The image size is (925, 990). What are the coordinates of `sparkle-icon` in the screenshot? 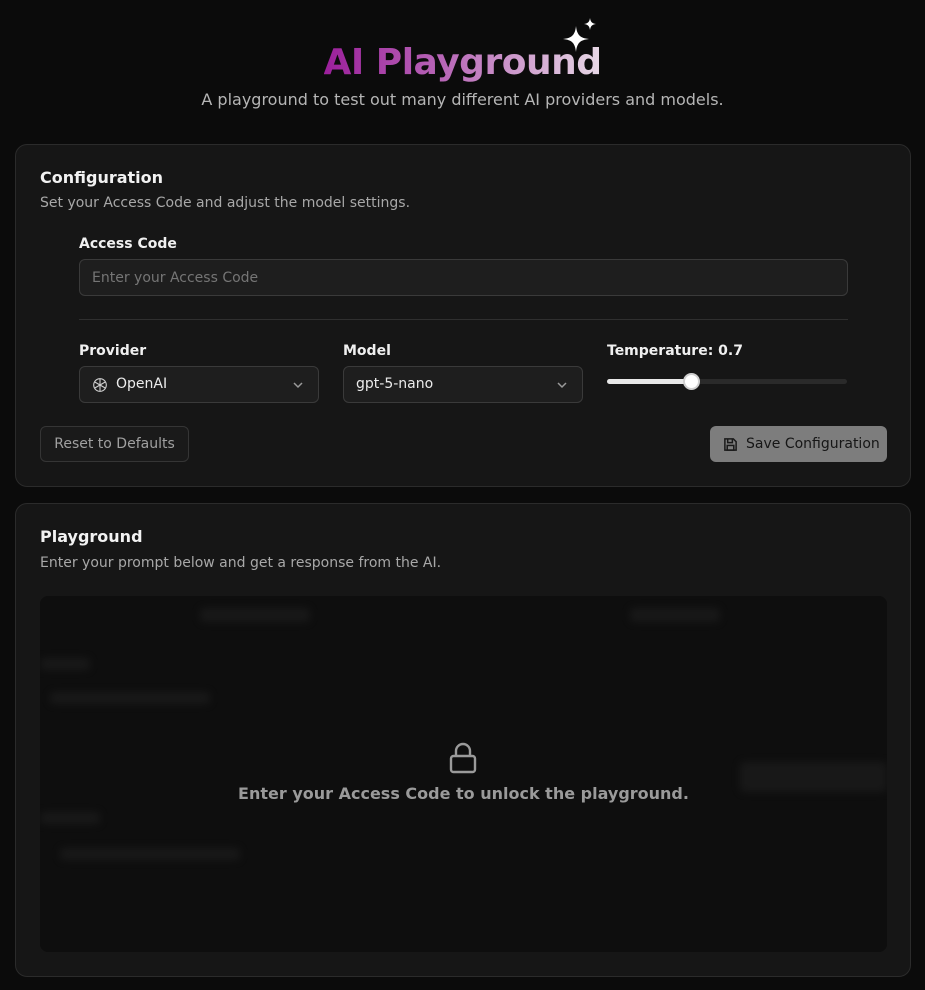 It's located at (579, 35).